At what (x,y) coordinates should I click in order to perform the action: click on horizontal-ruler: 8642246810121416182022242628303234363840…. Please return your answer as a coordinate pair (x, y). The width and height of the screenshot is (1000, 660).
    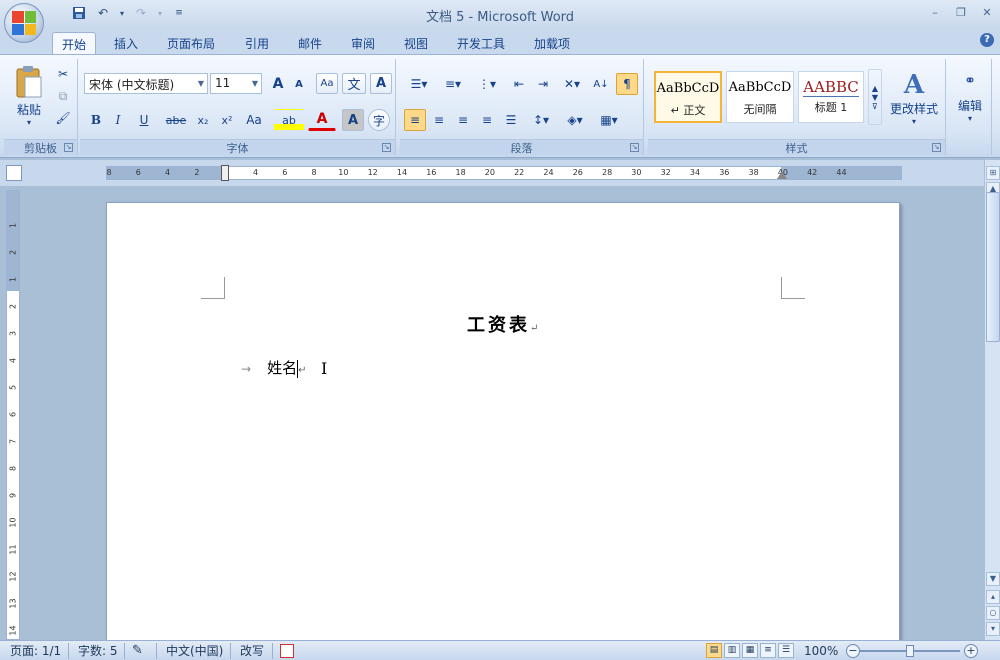
    Looking at the image, I should click on (504, 173).